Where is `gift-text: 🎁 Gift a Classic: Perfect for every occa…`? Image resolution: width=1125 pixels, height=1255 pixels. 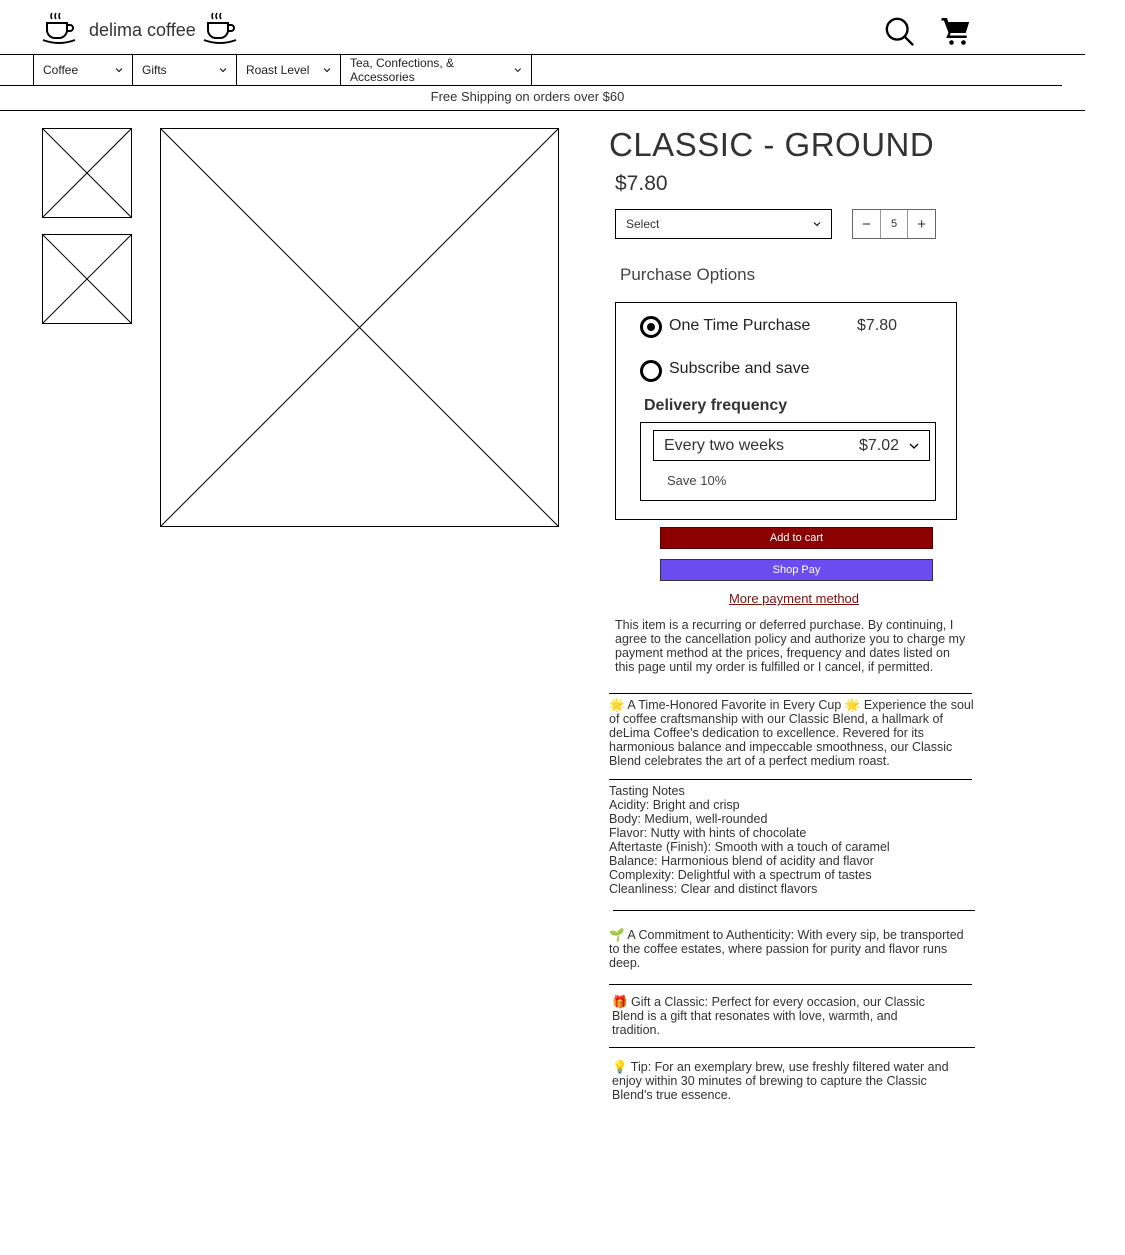
gift-text: 🎁 Gift a Classic: Perfect for every occa… is located at coordinates (768, 1016).